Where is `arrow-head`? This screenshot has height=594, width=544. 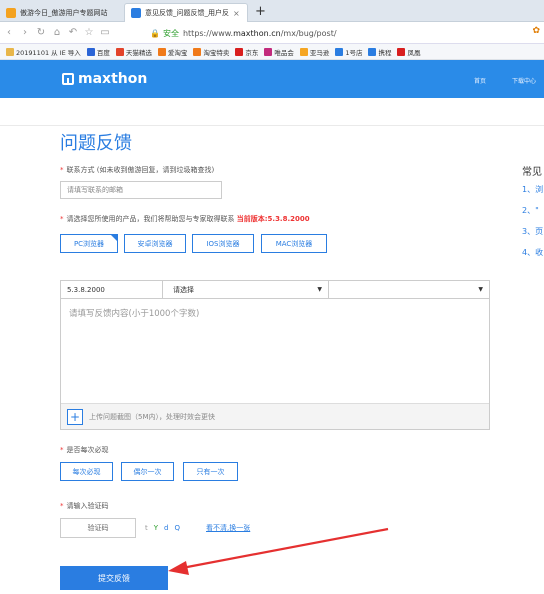 arrow-head is located at coordinates (178, 568).